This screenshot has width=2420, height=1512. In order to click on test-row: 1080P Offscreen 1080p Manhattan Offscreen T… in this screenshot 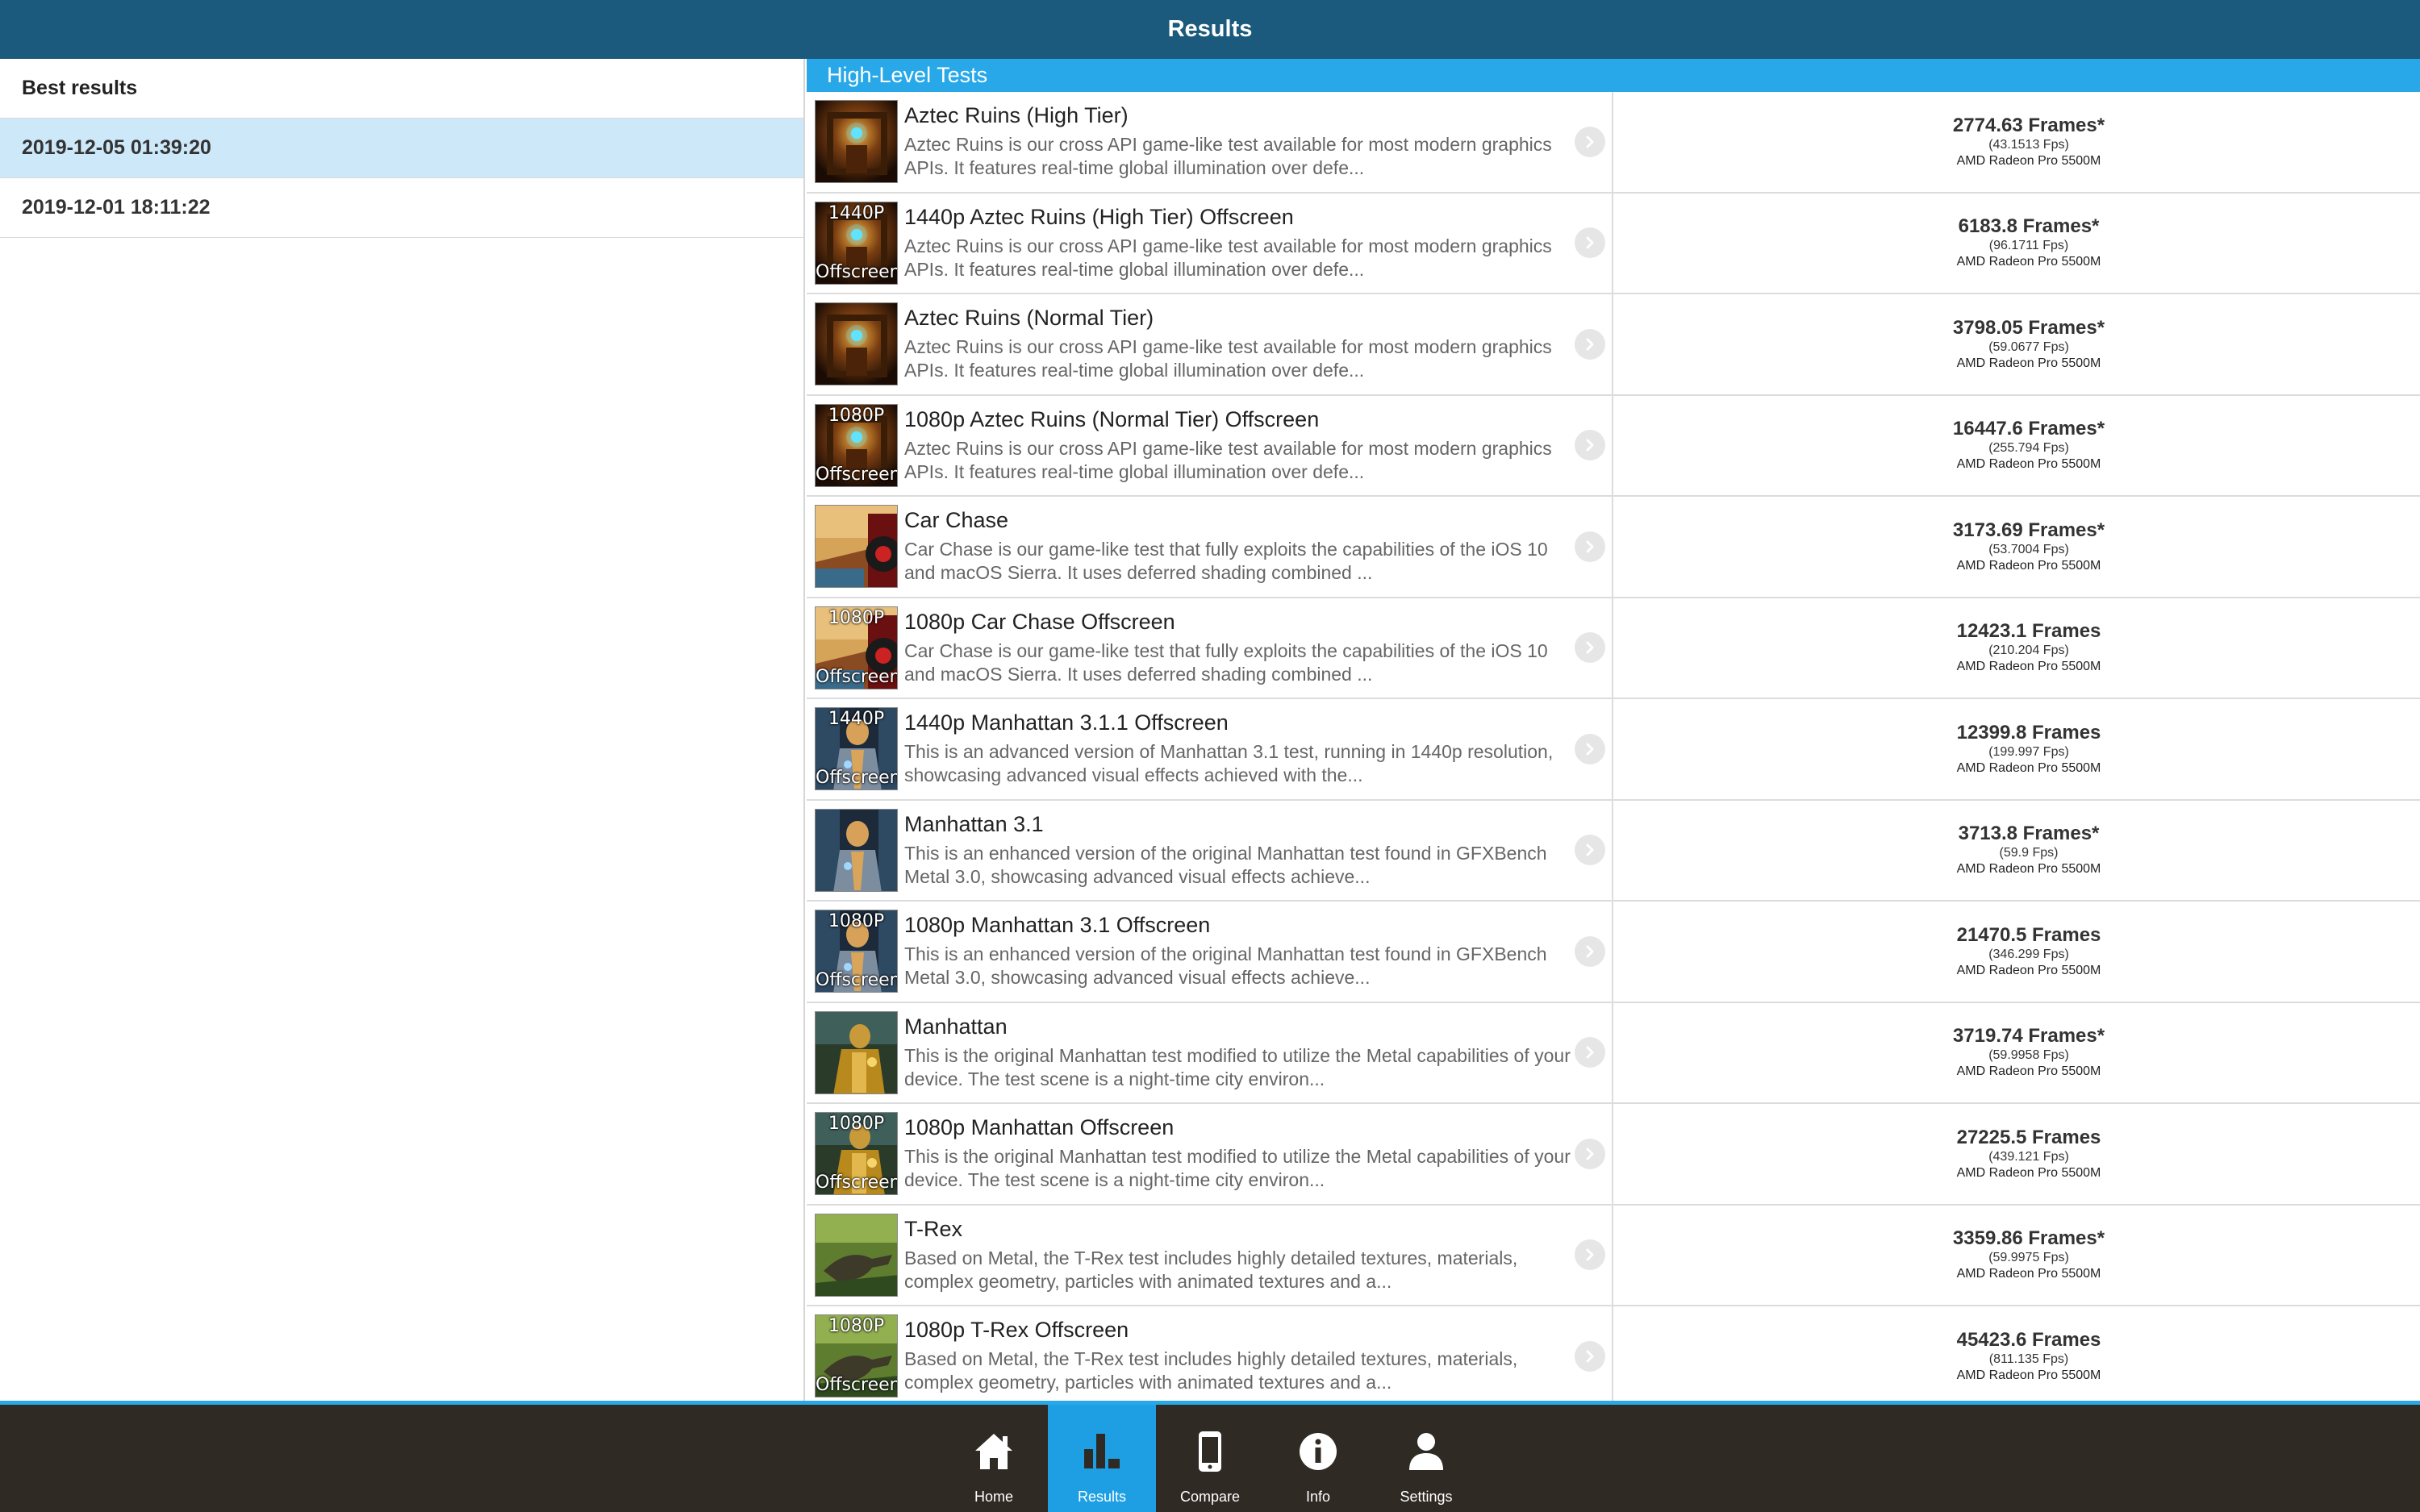, I will do `click(1613, 1155)`.